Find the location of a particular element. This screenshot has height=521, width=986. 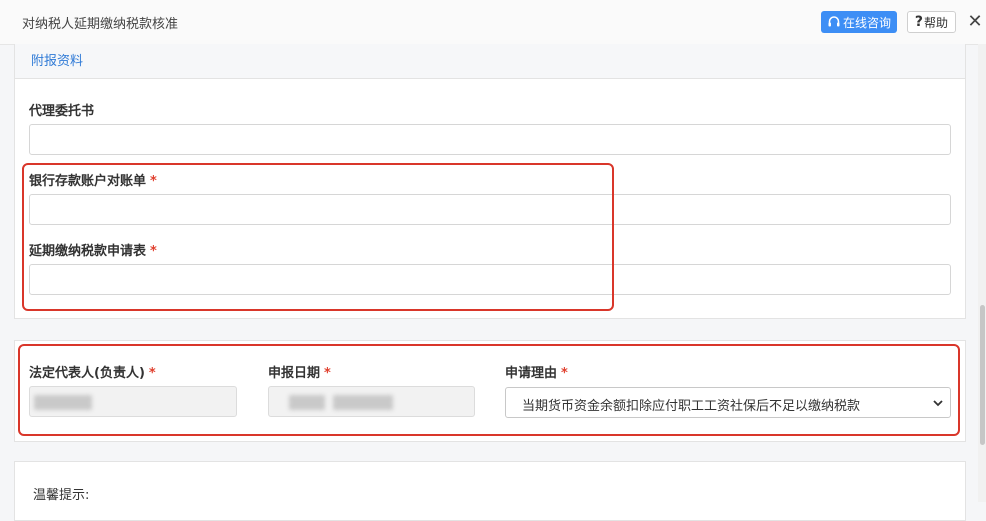

deferral-application-label-text: 延期缴纳税款申请表 is located at coordinates (88, 251).